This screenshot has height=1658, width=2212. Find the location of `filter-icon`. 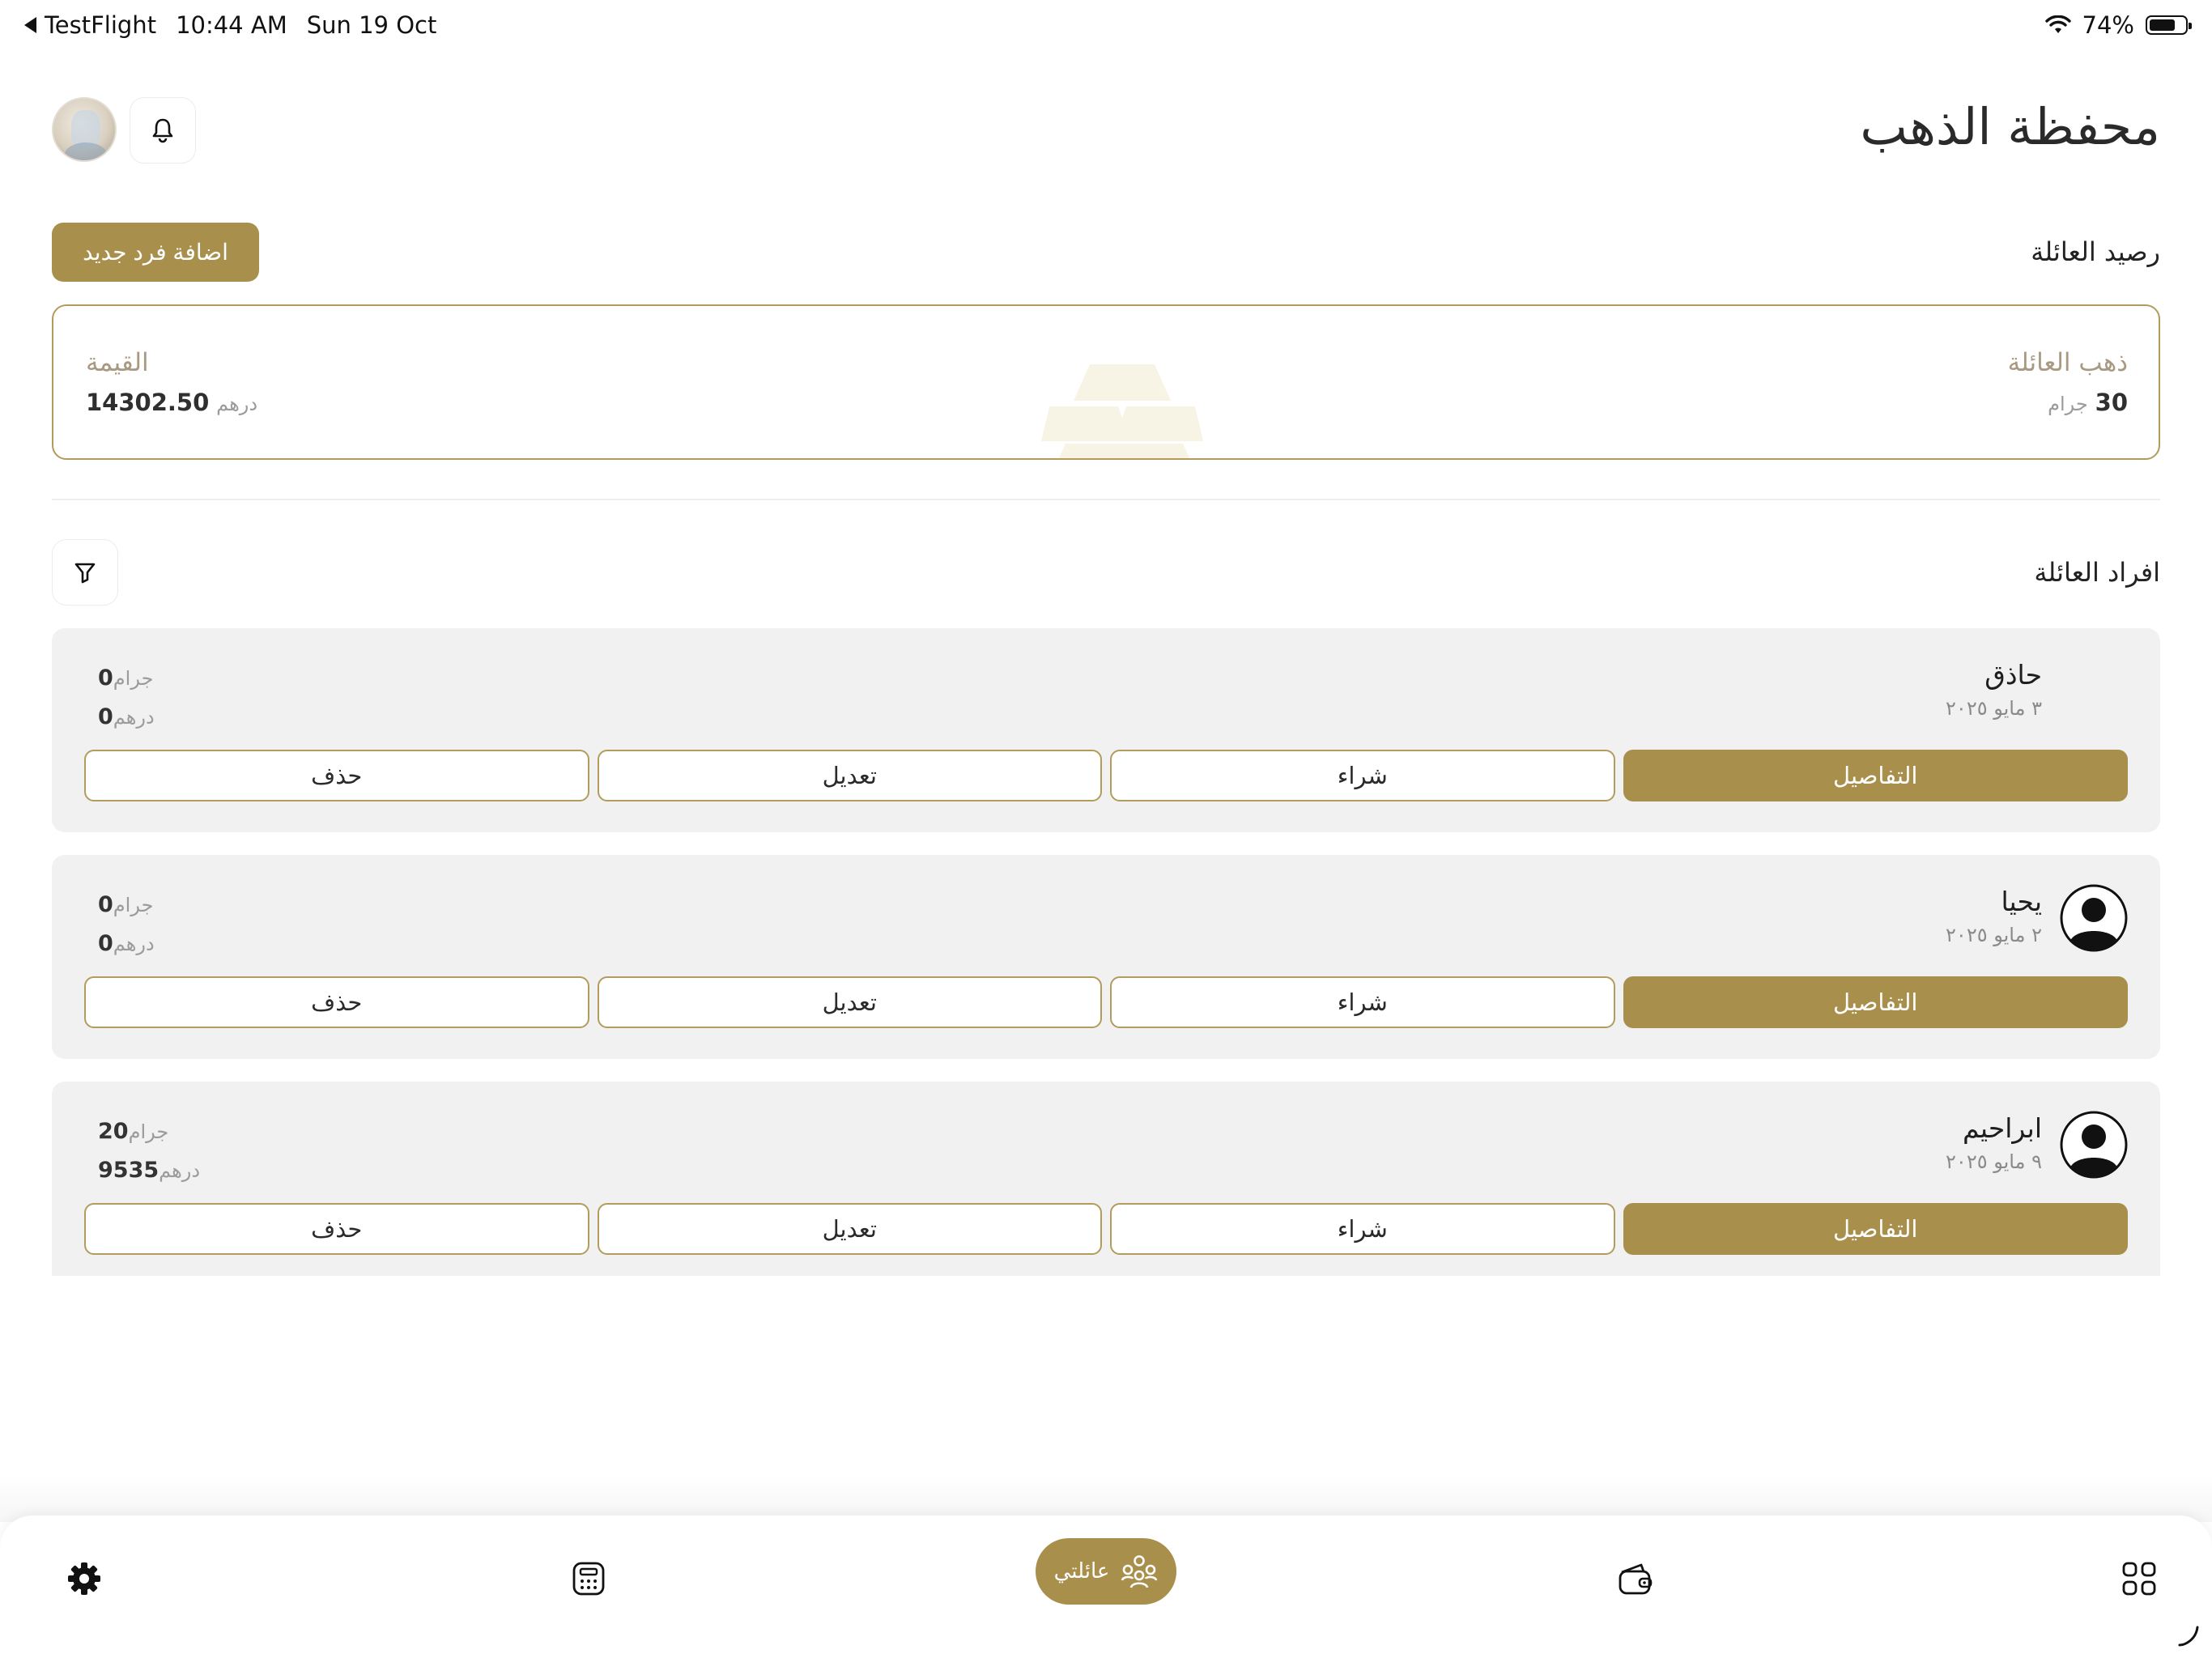

filter-icon is located at coordinates (85, 573).